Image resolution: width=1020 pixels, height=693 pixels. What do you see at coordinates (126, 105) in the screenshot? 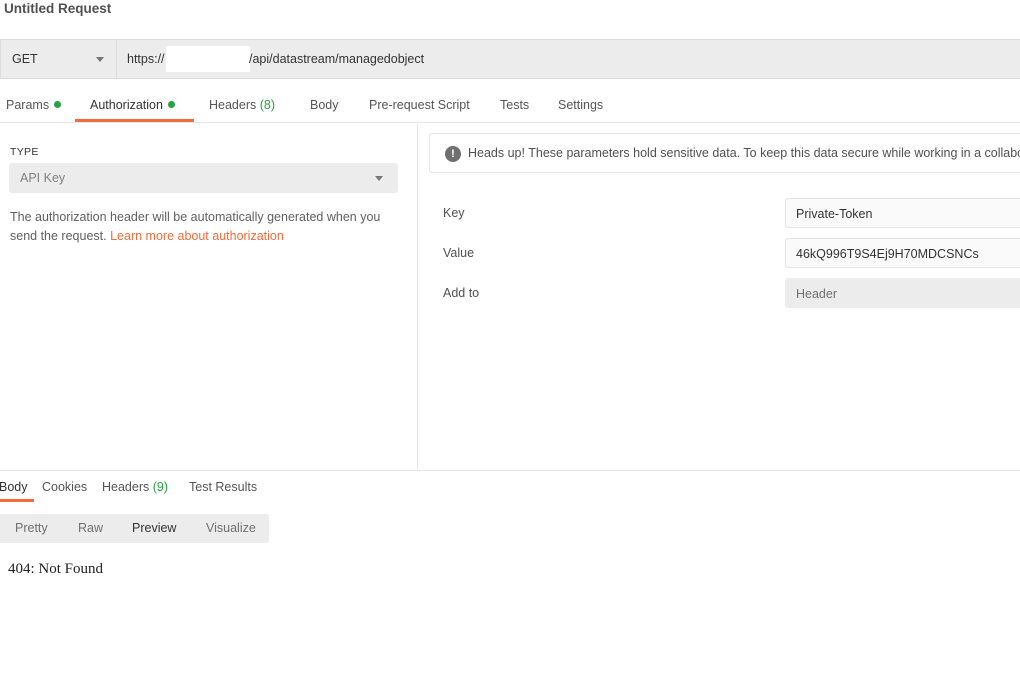
I see `tab-label: Authorization` at bounding box center [126, 105].